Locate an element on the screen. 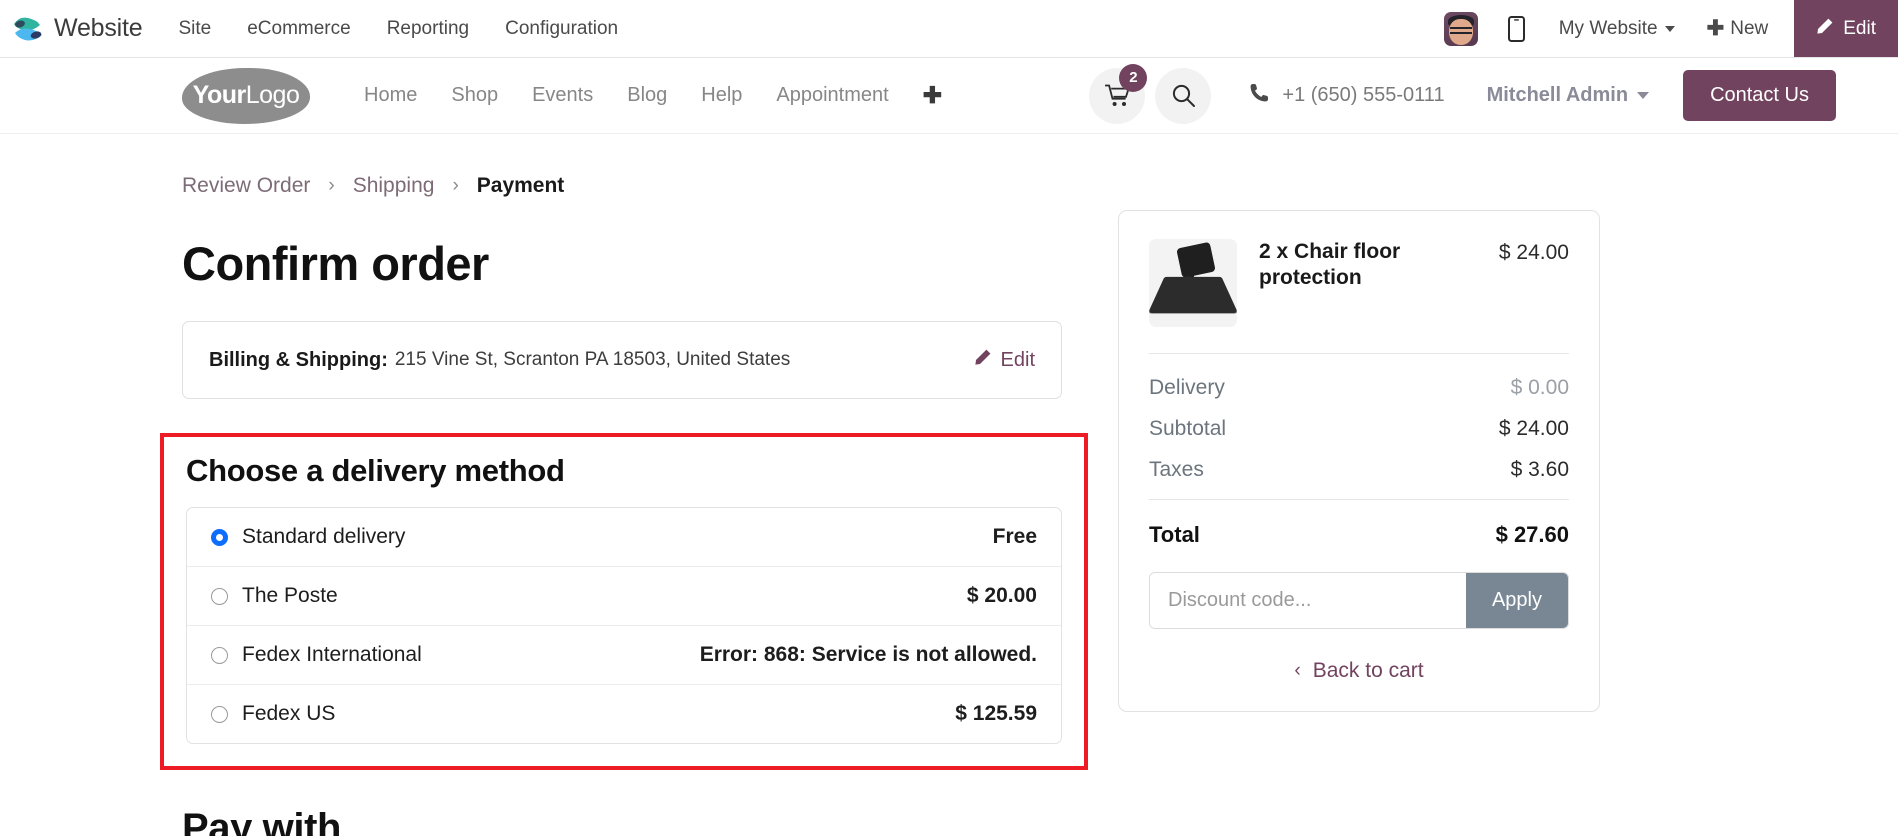  back-to-cart-link: ‹ Back to cart is located at coordinates (1359, 671).